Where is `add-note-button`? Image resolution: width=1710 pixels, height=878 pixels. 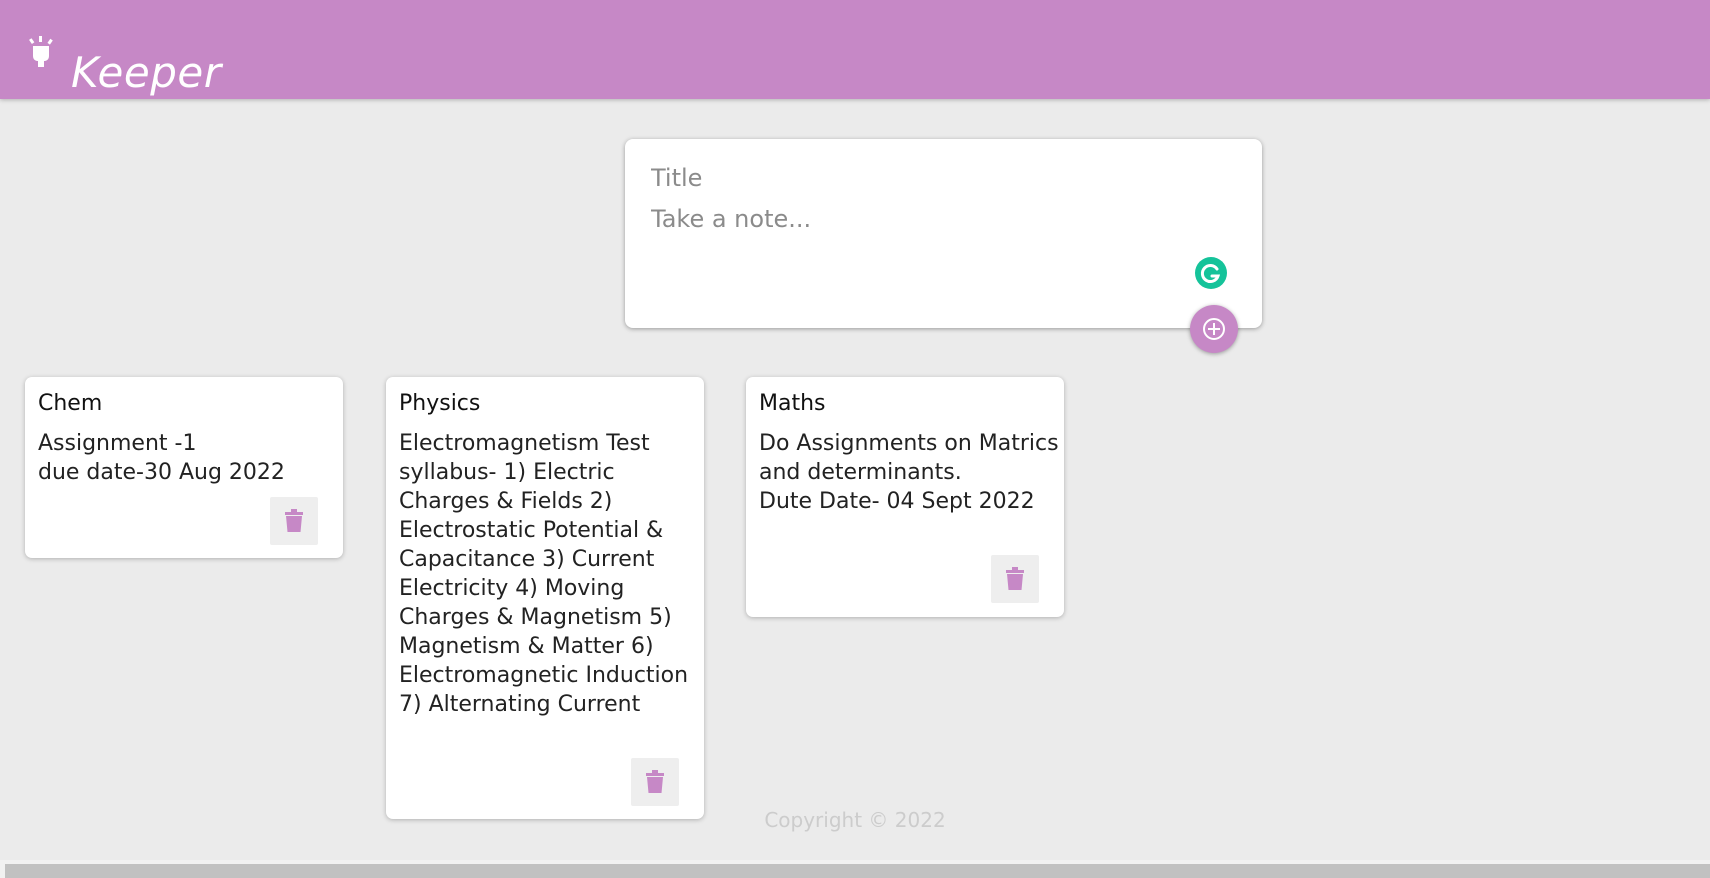 add-note-button is located at coordinates (1214, 329).